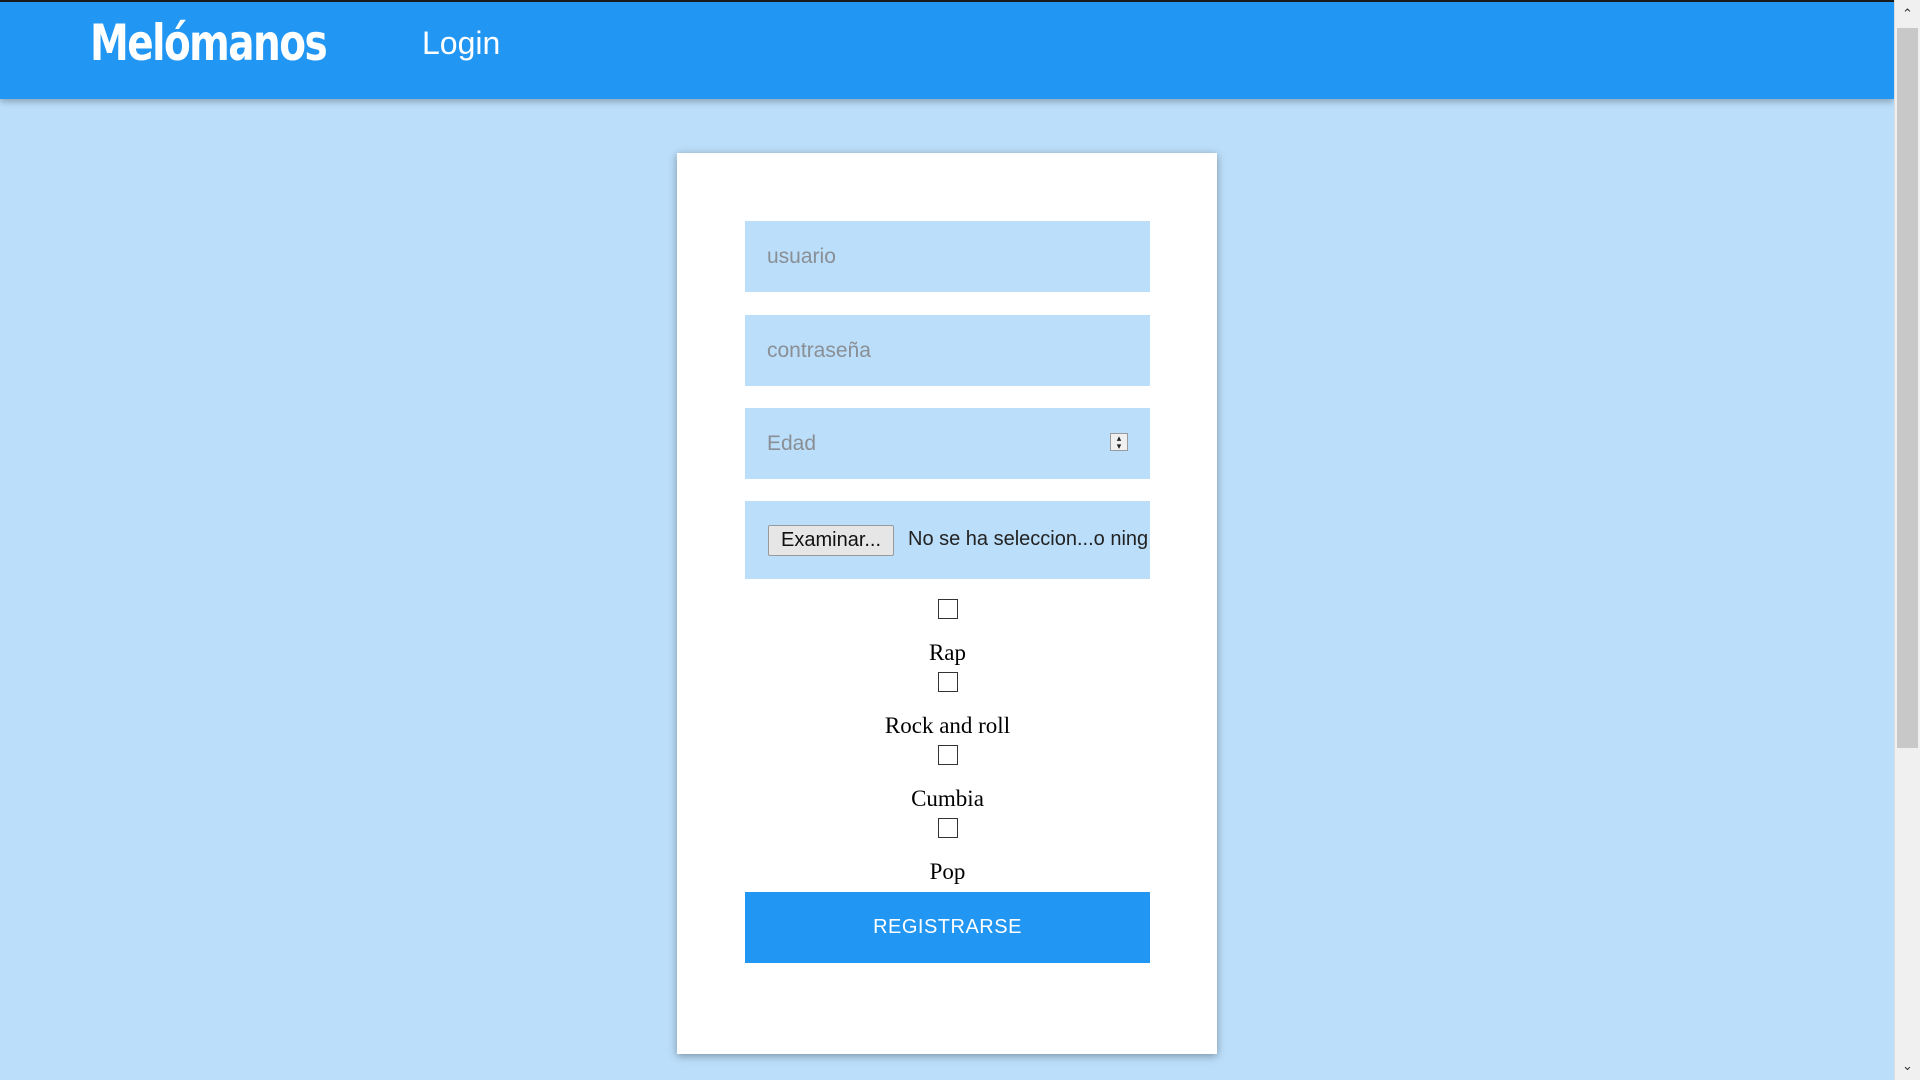  What do you see at coordinates (947, 725) in the screenshot?
I see `genre-label-rock-and-roll: Rock and roll` at bounding box center [947, 725].